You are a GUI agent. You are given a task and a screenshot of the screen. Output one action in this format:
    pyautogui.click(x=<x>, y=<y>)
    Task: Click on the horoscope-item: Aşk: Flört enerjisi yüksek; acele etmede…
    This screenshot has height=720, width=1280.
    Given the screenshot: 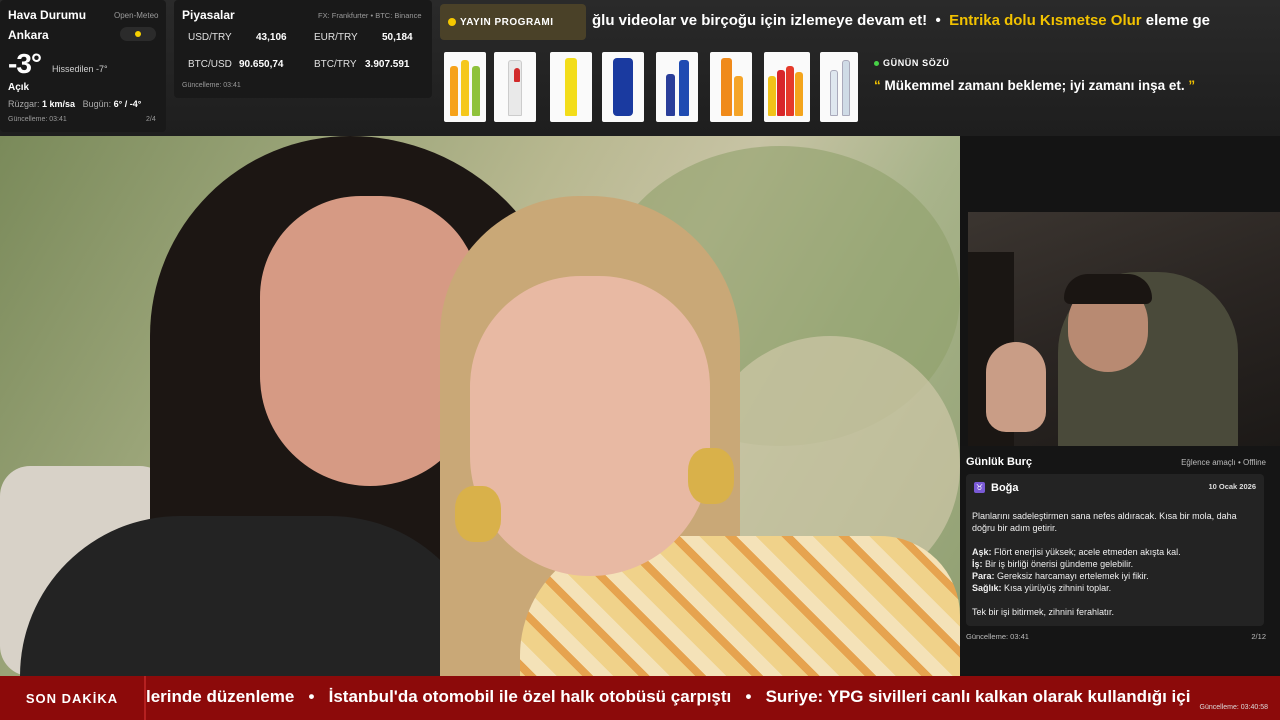 What is the action you would take?
    pyautogui.click(x=1076, y=552)
    